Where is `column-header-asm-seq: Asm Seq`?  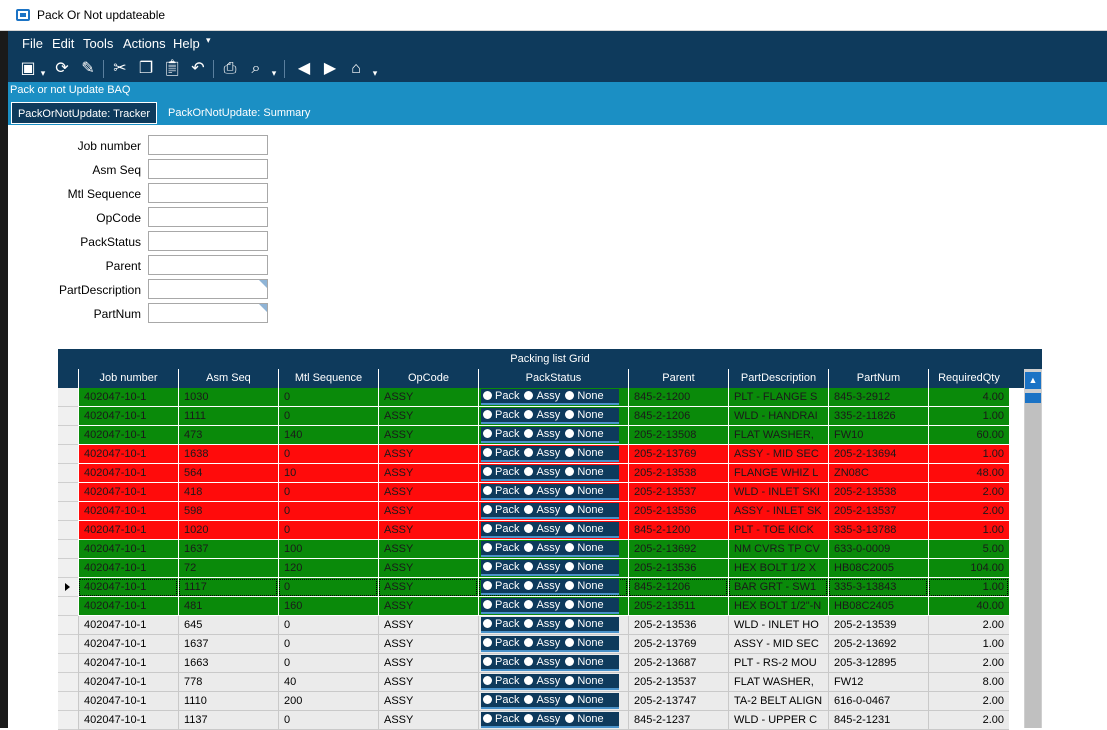
column-header-asm-seq: Asm Seq is located at coordinates (228, 378).